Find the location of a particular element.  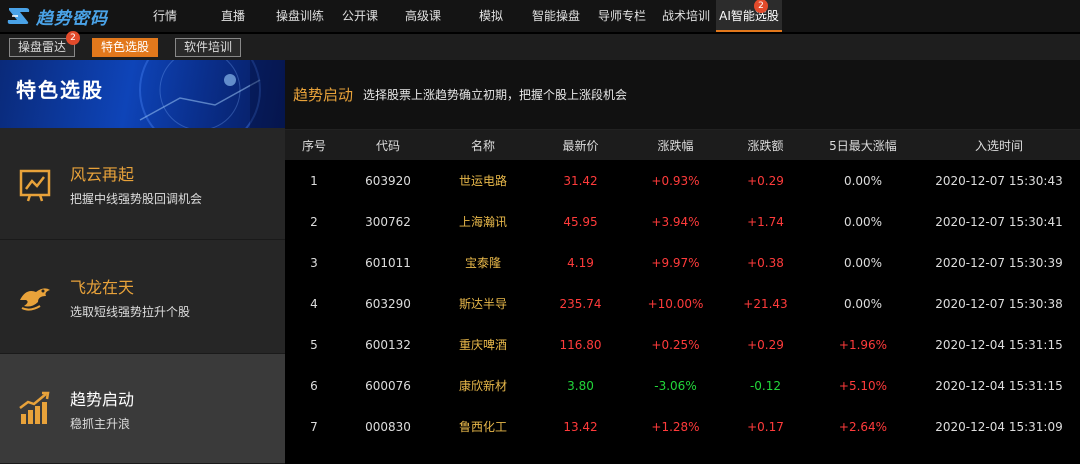

nav-item-label: 战术培训 is located at coordinates (685, 16).